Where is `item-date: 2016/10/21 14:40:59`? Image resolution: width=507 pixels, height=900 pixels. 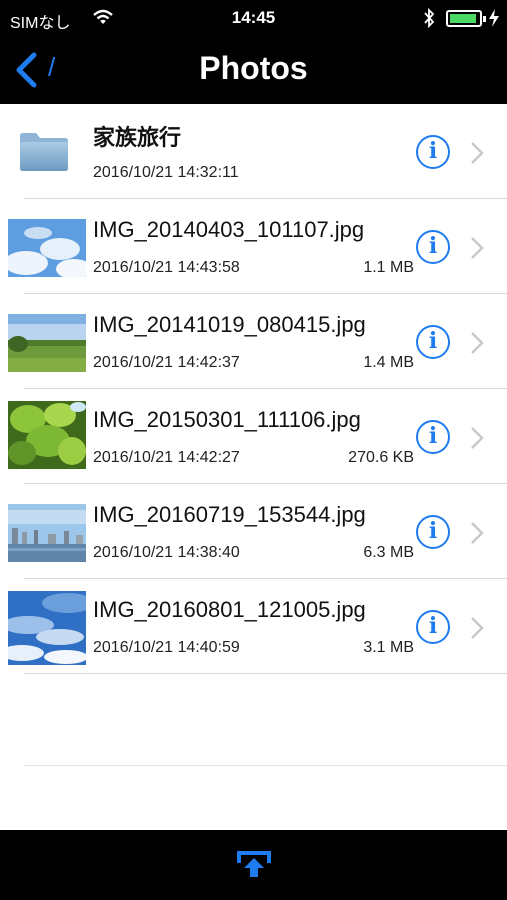
item-date: 2016/10/21 14:40:59 is located at coordinates (166, 647).